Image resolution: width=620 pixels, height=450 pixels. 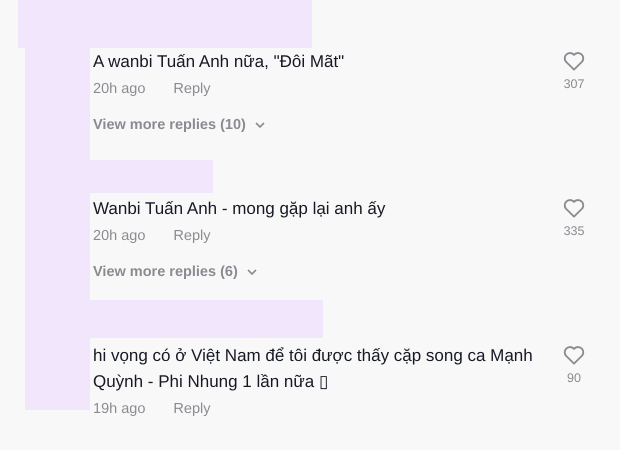 What do you see at coordinates (574, 84) in the screenshot?
I see `like-count: 307` at bounding box center [574, 84].